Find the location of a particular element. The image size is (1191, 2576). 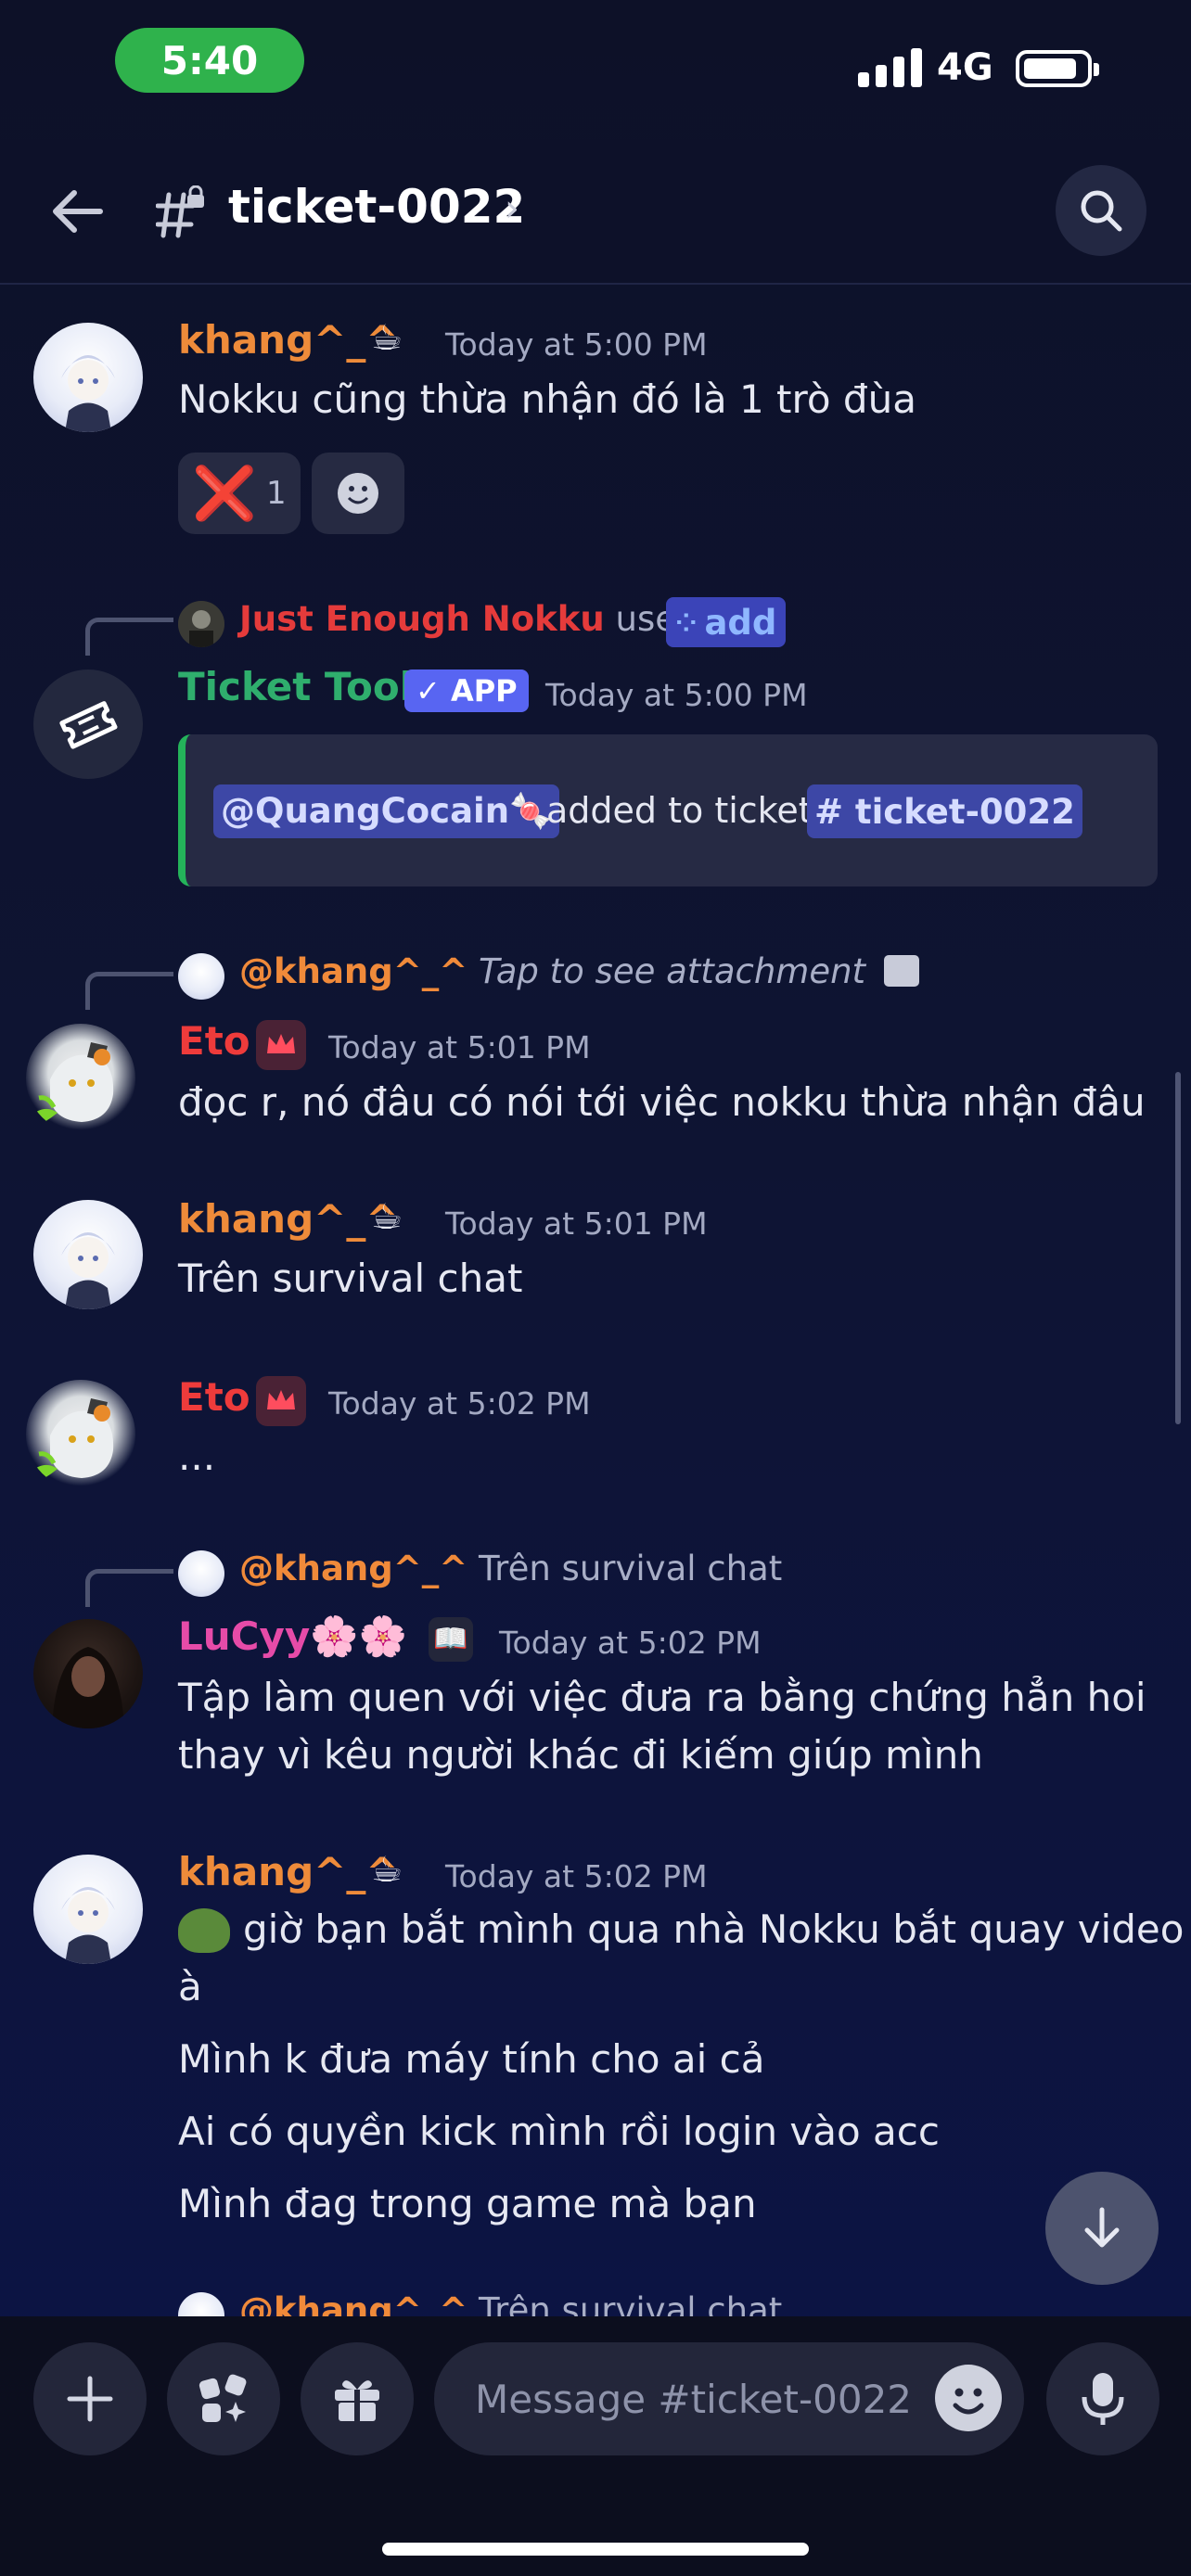

gift-button is located at coordinates (357, 2398).